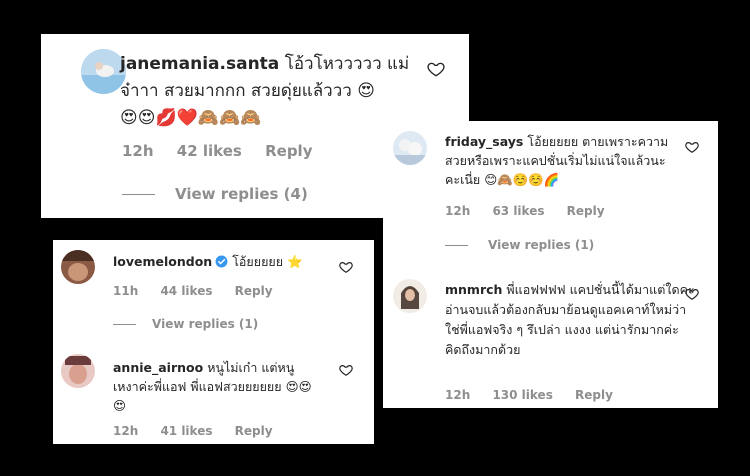  Describe the element at coordinates (241, 194) in the screenshot. I see `view-replies-label: View replies (4)` at that location.